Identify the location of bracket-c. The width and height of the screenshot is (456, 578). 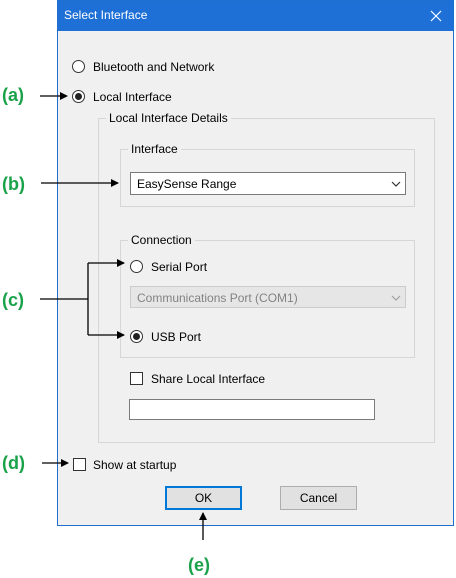
(64, 299).